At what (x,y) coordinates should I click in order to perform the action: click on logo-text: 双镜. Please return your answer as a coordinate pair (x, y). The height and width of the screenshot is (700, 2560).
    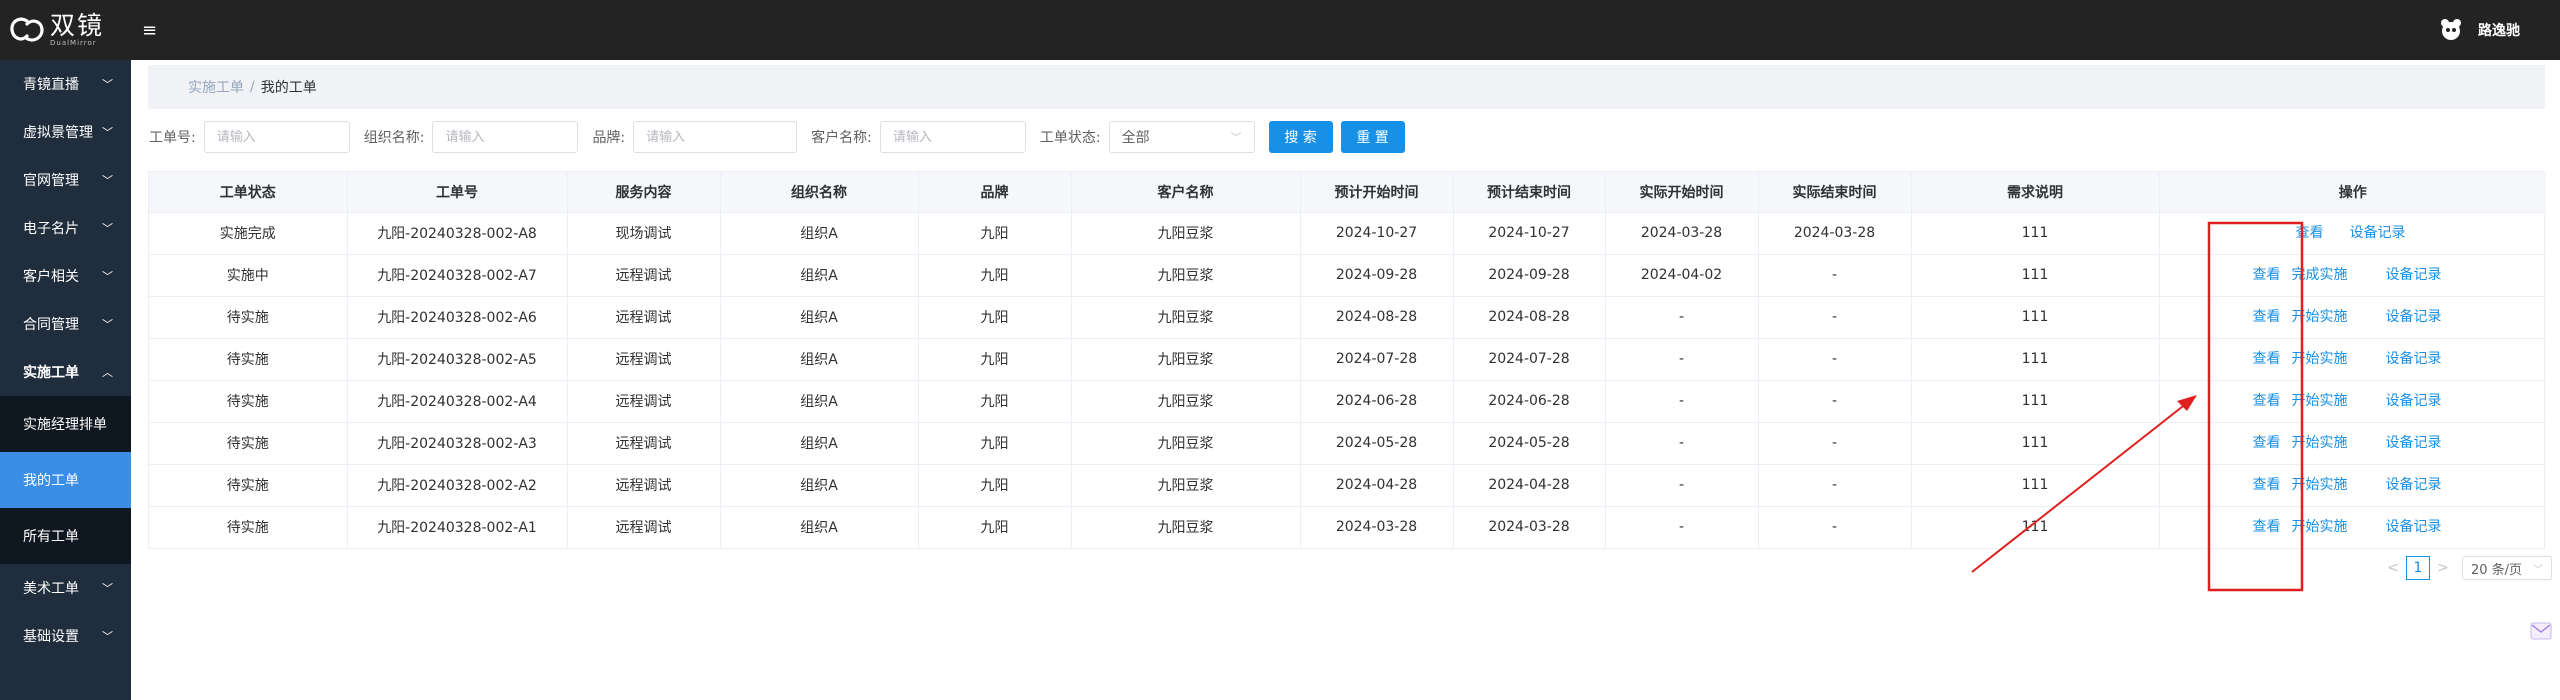
    Looking at the image, I should click on (77, 25).